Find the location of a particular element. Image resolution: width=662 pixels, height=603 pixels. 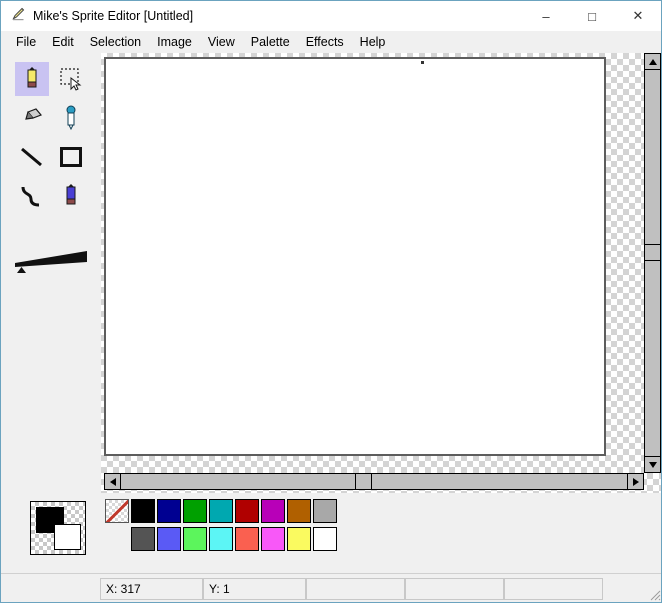

tool-select is located at coordinates (71, 79).